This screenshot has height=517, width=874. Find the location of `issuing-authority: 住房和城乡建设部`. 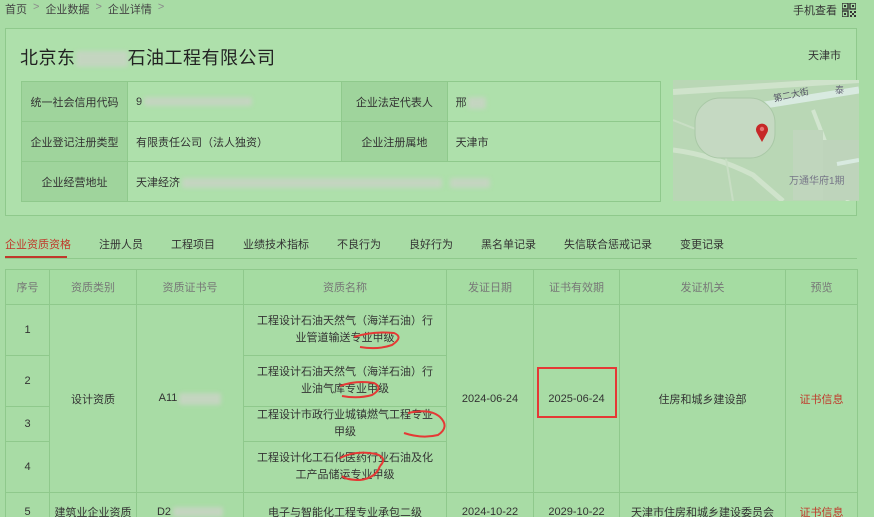

issuing-authority: 住房和城乡建设部 is located at coordinates (702, 398).